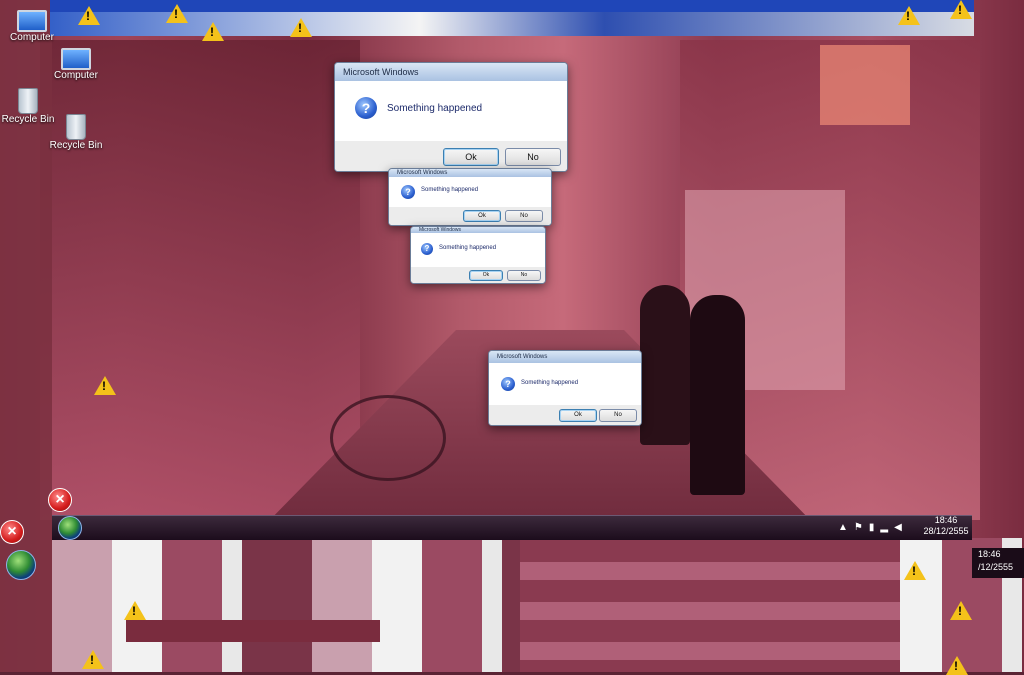  I want to click on clock-glitch: 18:46 /12/2555, so click(998, 563).